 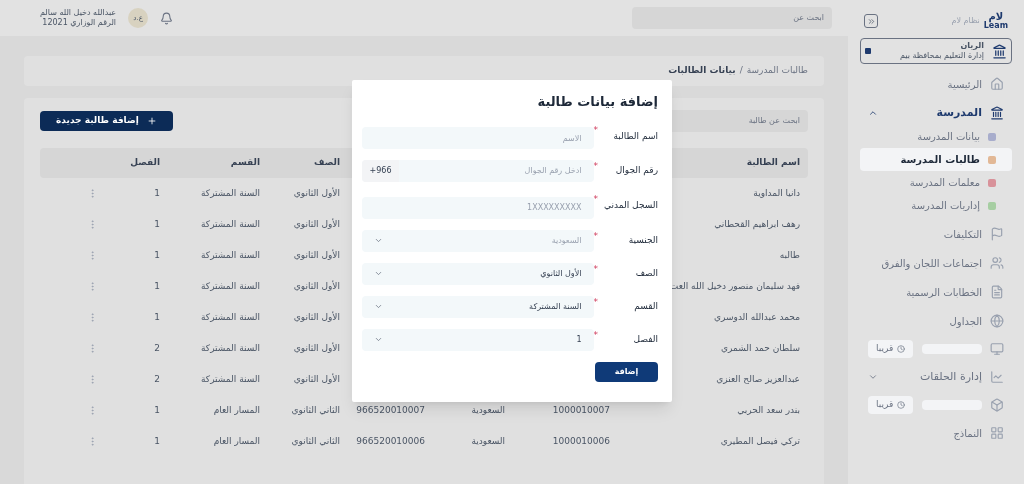 What do you see at coordinates (581, 409) in the screenshot?
I see `table-cell: 1000010007` at bounding box center [581, 409].